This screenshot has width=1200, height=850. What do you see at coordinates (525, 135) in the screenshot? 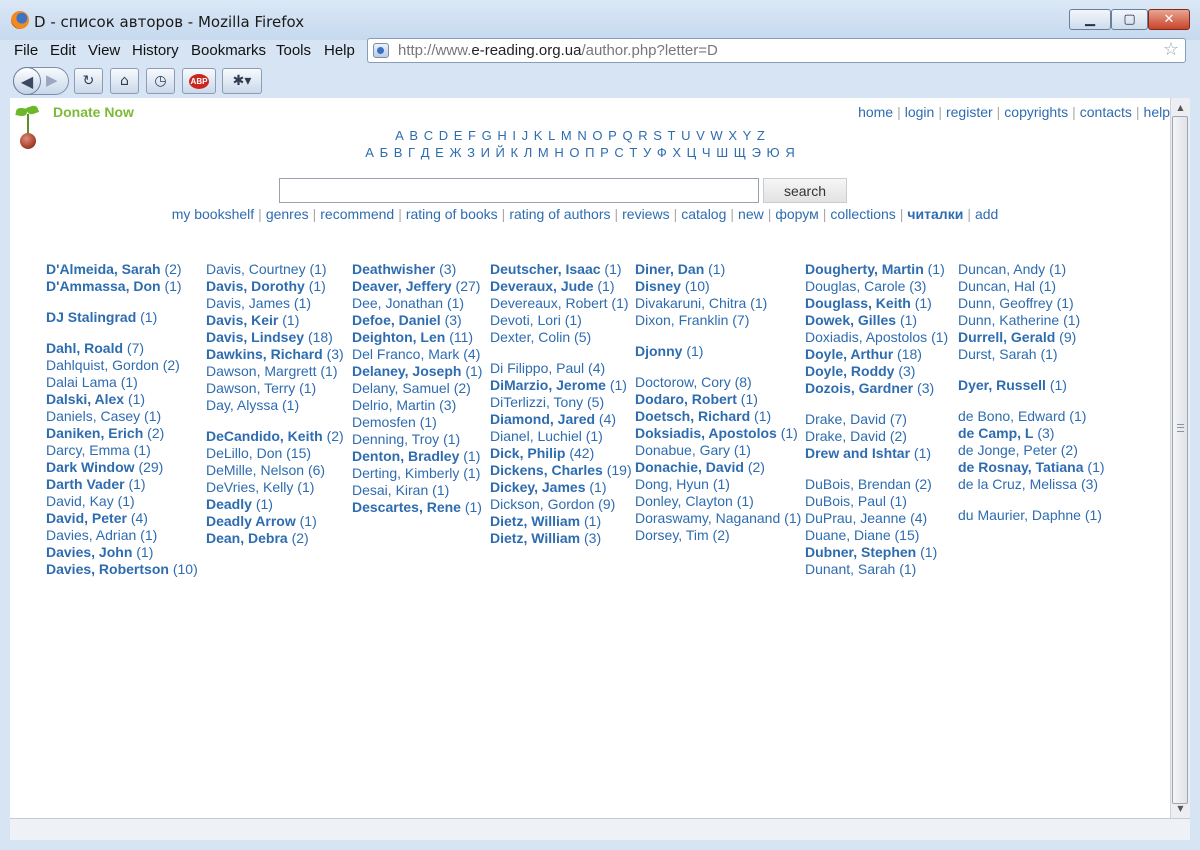
I see `letter-link: J` at bounding box center [525, 135].